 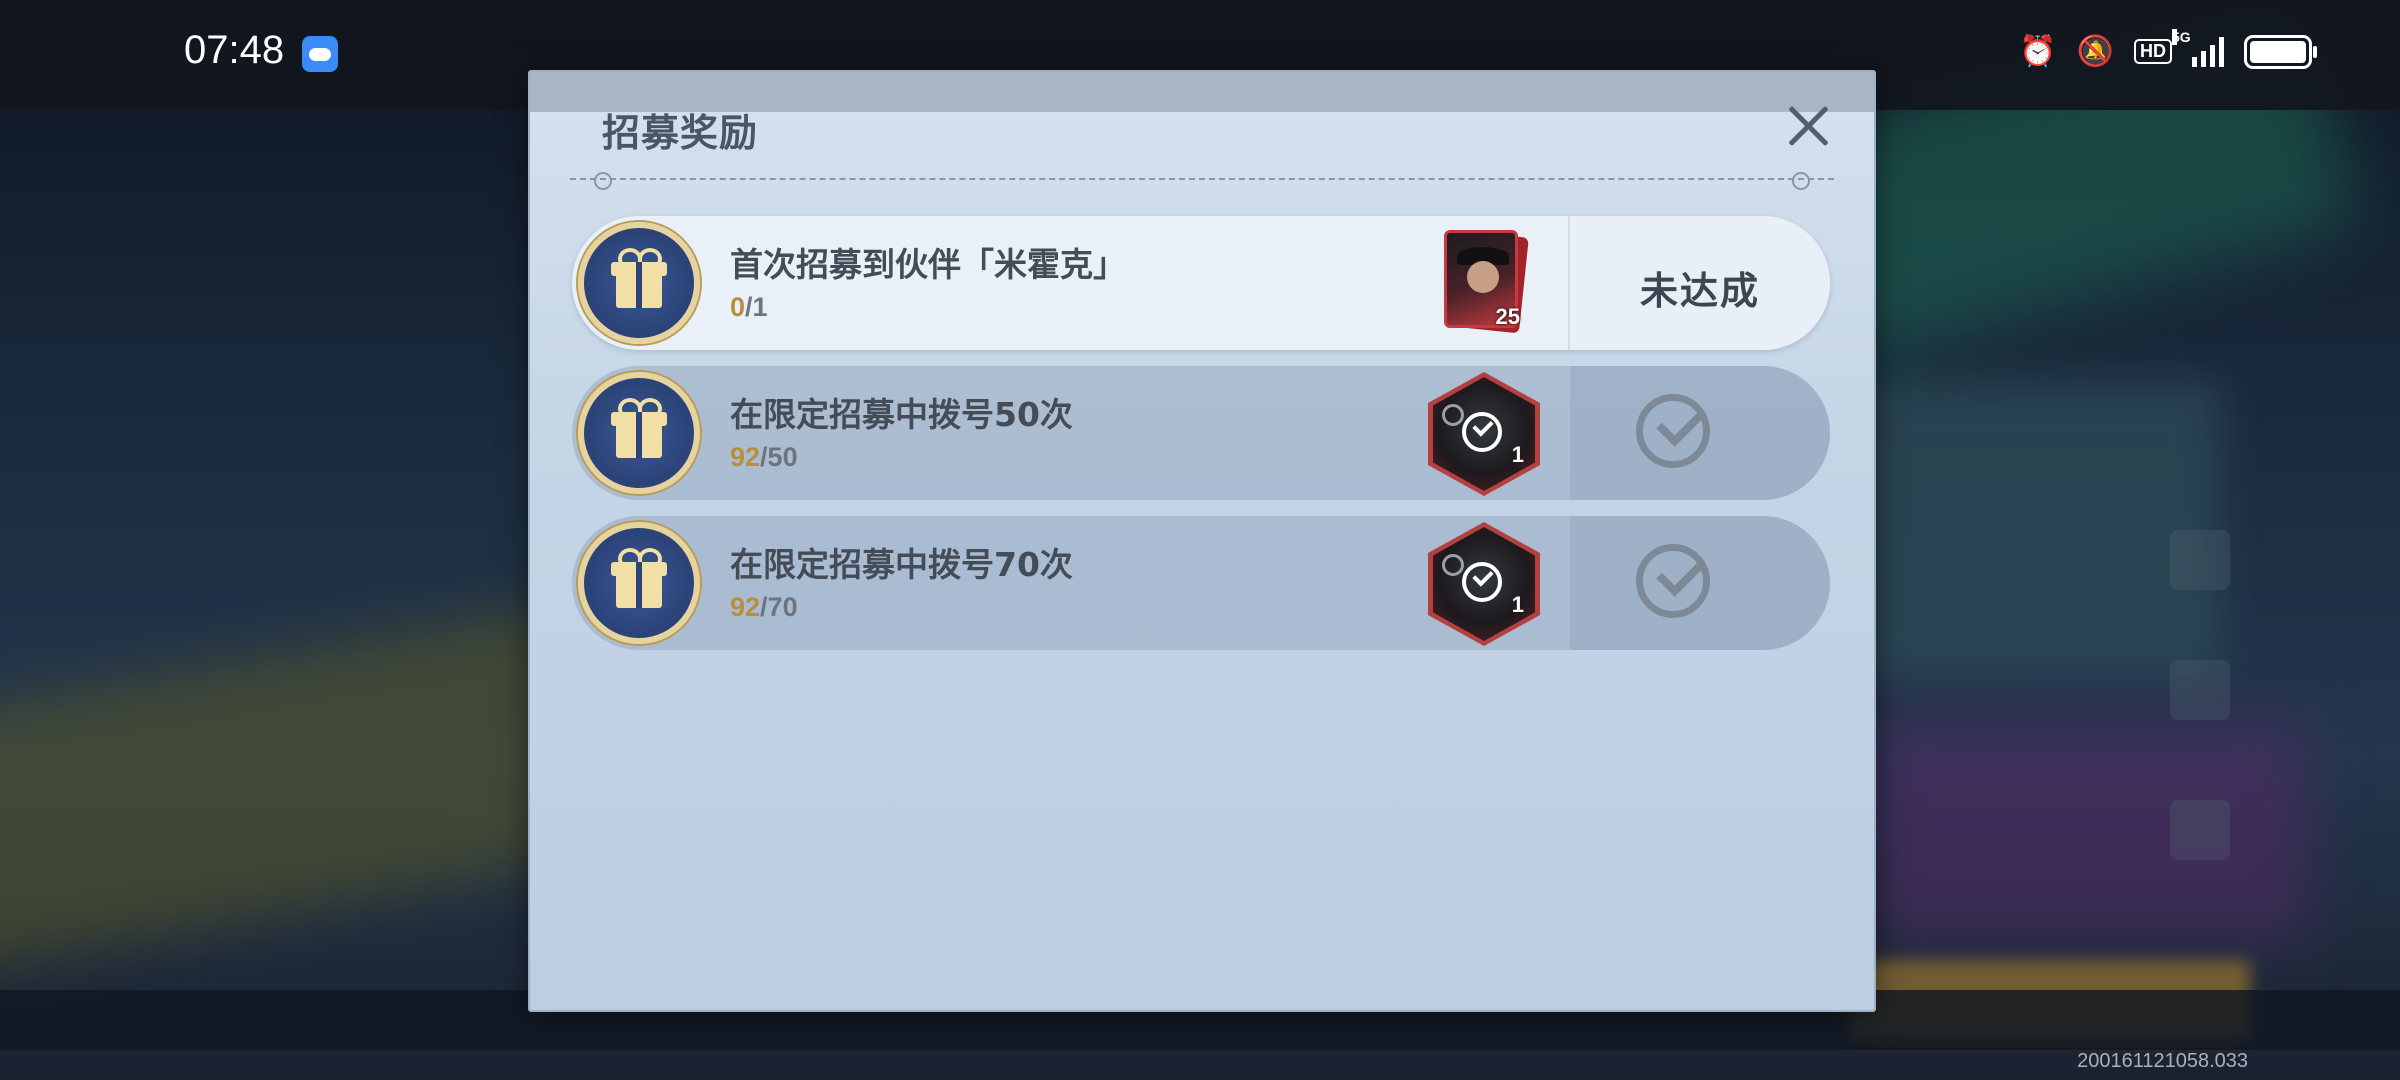 I want to click on claim-status: 未达成, so click(x=1699, y=283).